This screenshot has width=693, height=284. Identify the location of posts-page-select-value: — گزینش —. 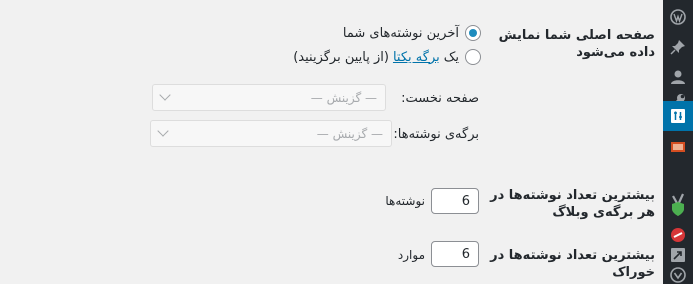
(349, 133).